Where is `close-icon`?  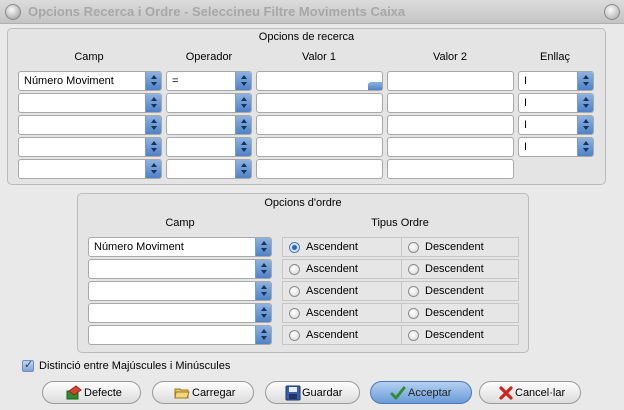 close-icon is located at coordinates (612, 12).